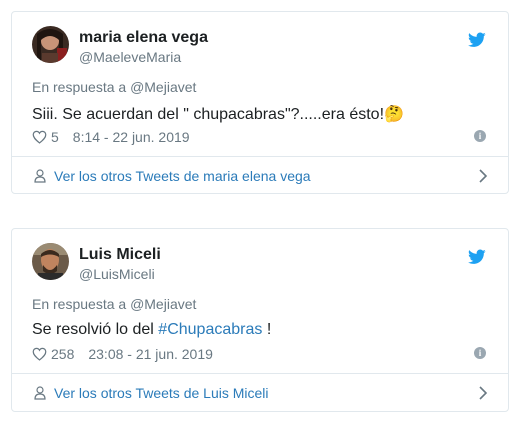 The width and height of the screenshot is (525, 438). What do you see at coordinates (267, 329) in the screenshot?
I see `tweet-text-after: !` at bounding box center [267, 329].